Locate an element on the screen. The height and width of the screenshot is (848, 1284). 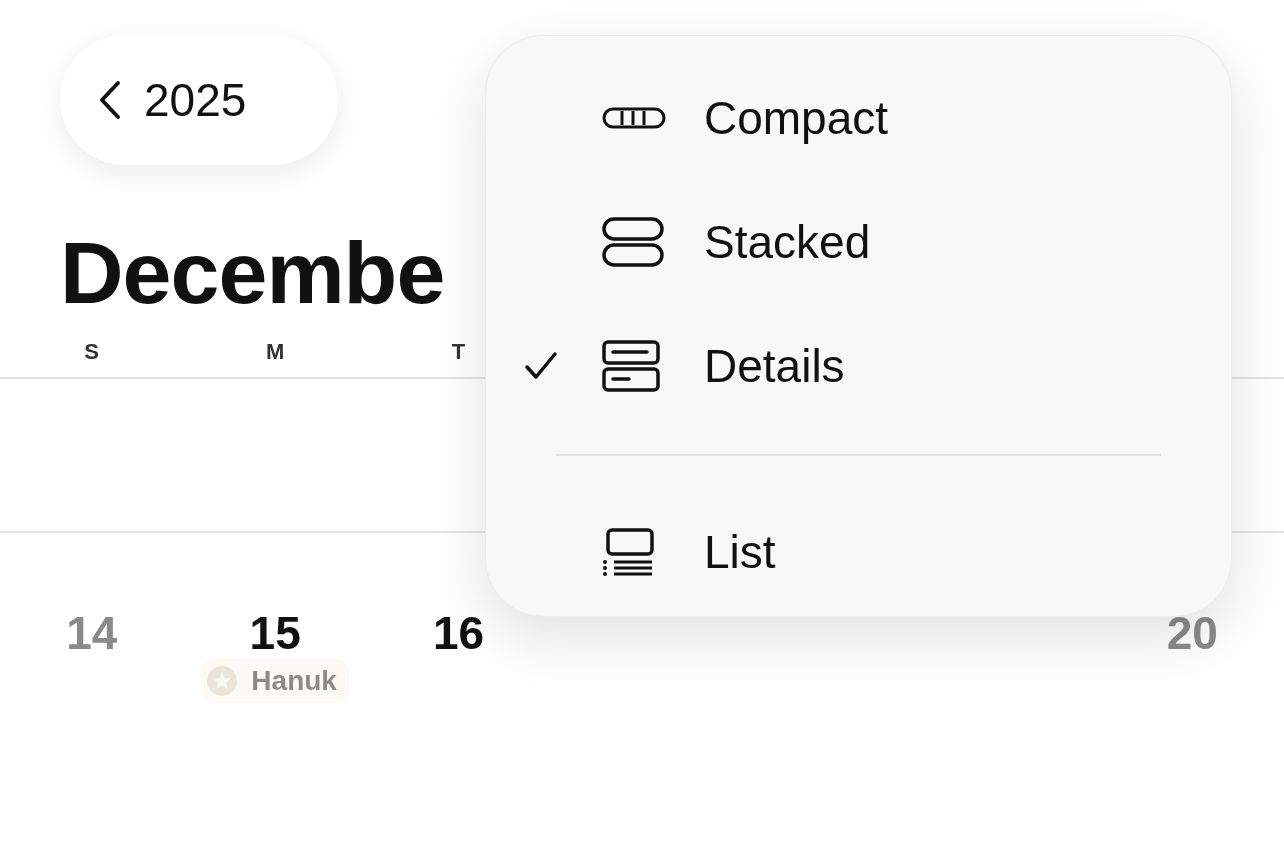
weekday-label: M is located at coordinates (275, 352).